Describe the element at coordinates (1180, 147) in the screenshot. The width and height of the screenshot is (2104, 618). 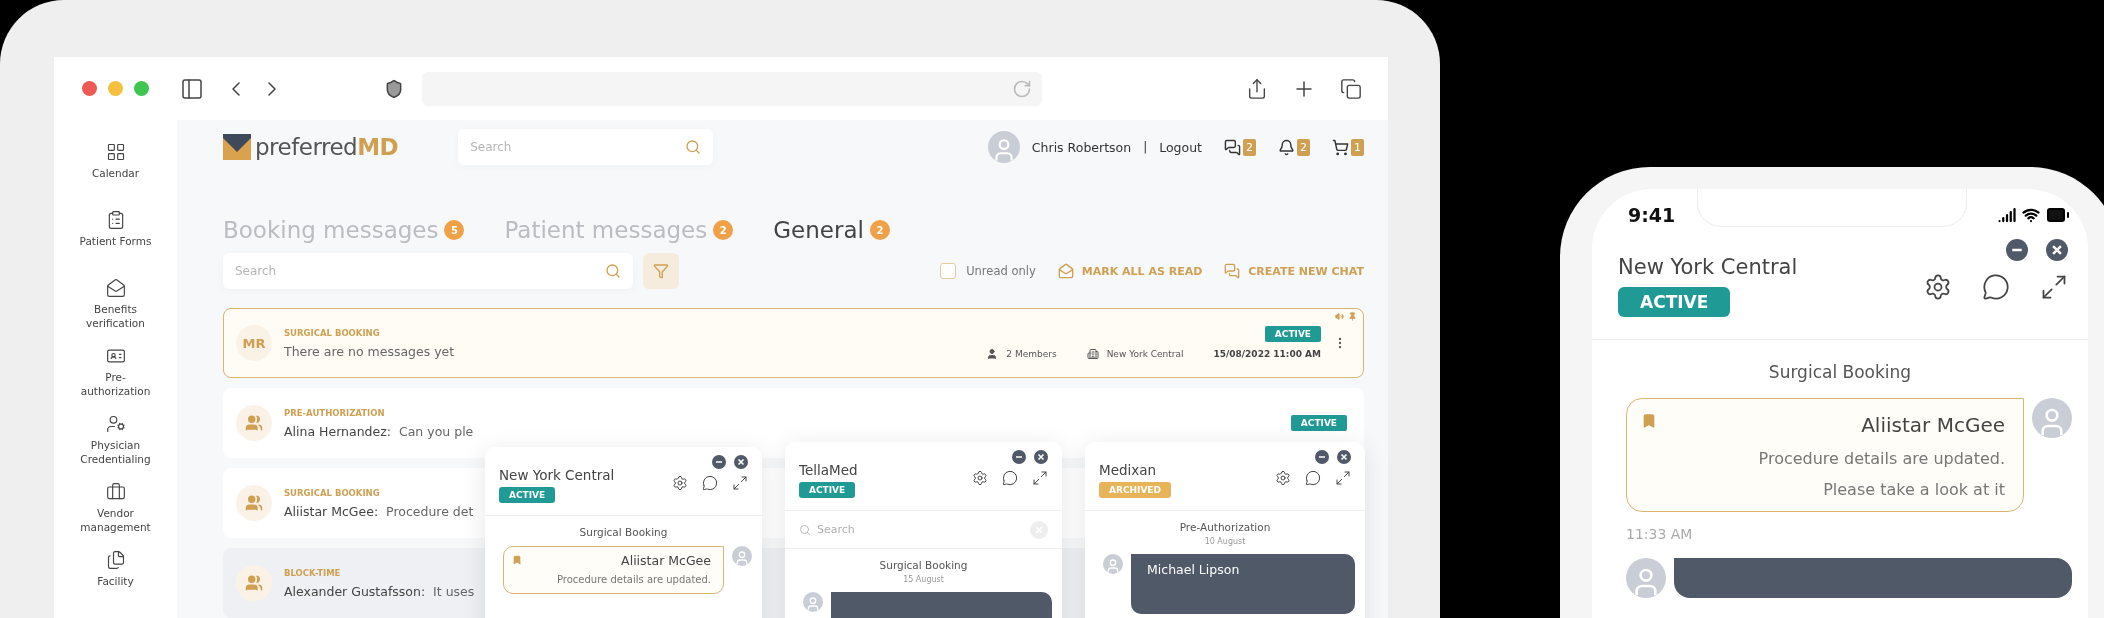
I see `logout-link: Logout` at that location.